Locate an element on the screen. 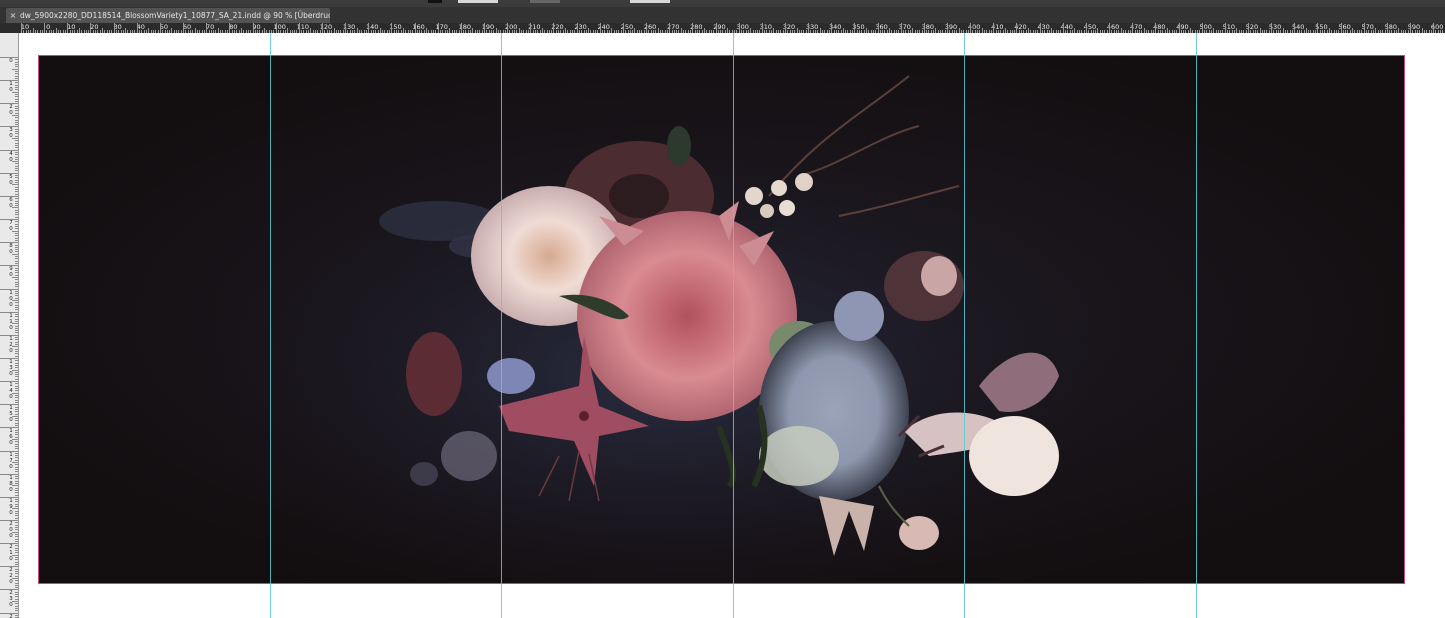 Image resolution: width=1445 pixels, height=618 pixels. close-tab-icon: × is located at coordinates (13, 15).